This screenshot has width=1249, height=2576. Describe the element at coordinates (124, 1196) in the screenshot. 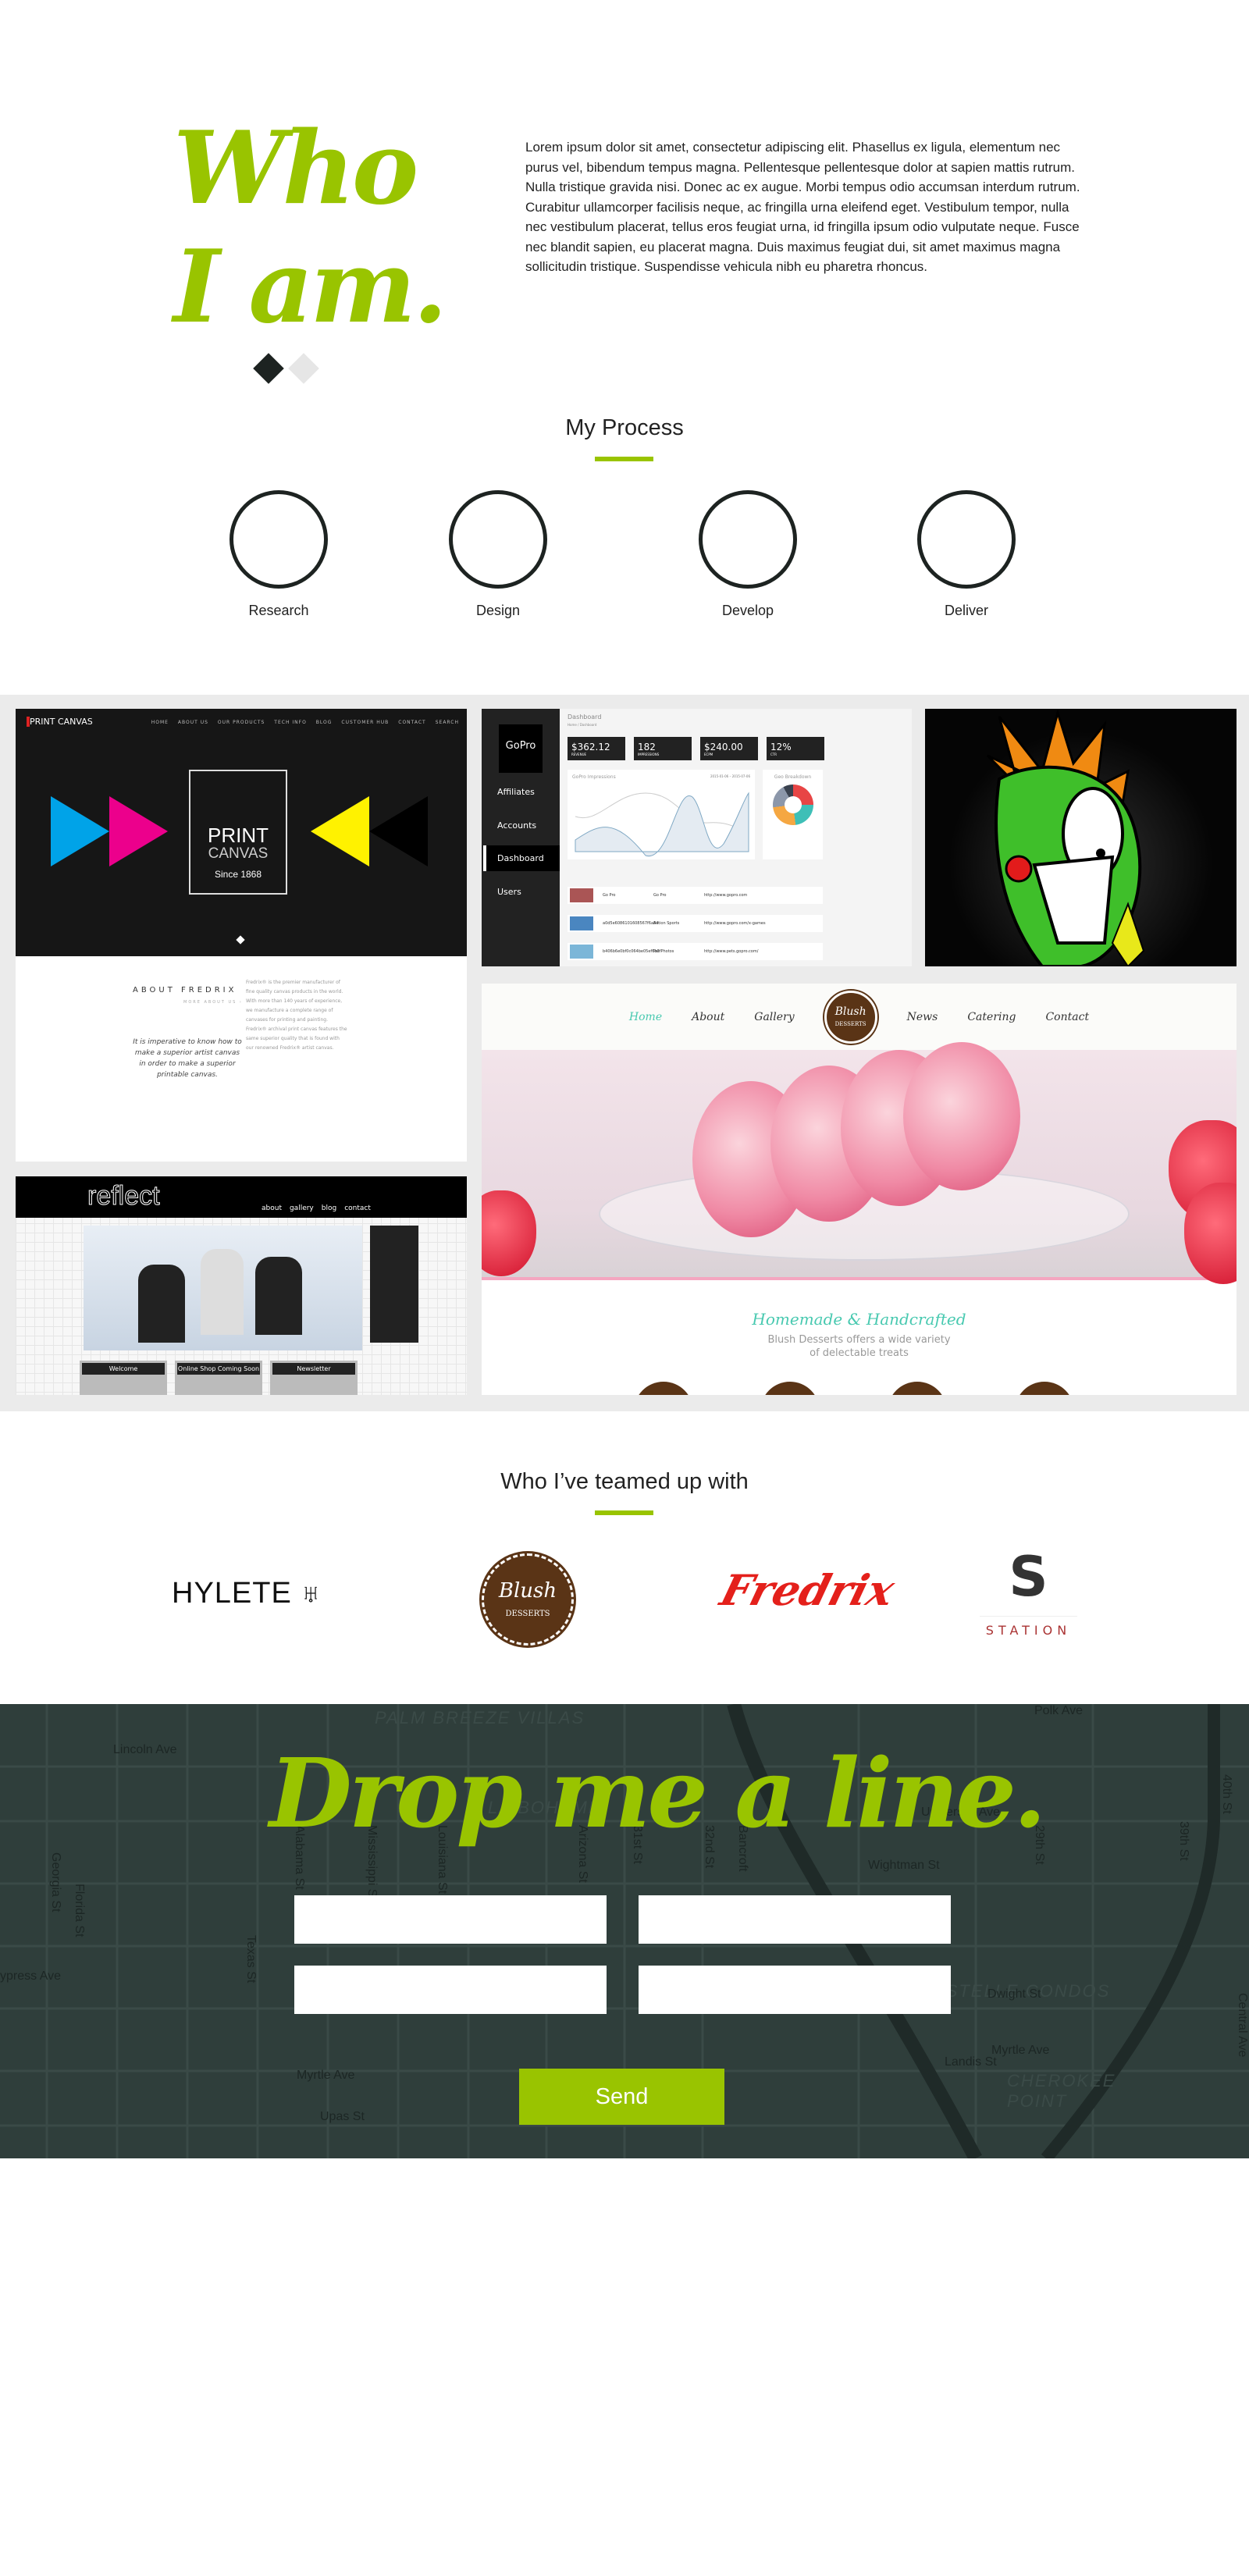

I see `reflect-logo: reflect` at that location.